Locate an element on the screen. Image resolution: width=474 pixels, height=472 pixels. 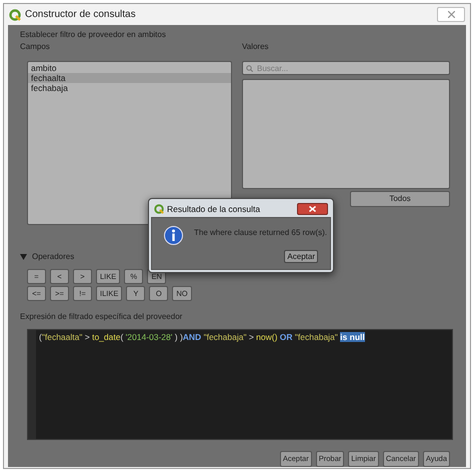
fields-label: Campos is located at coordinates (35, 47).